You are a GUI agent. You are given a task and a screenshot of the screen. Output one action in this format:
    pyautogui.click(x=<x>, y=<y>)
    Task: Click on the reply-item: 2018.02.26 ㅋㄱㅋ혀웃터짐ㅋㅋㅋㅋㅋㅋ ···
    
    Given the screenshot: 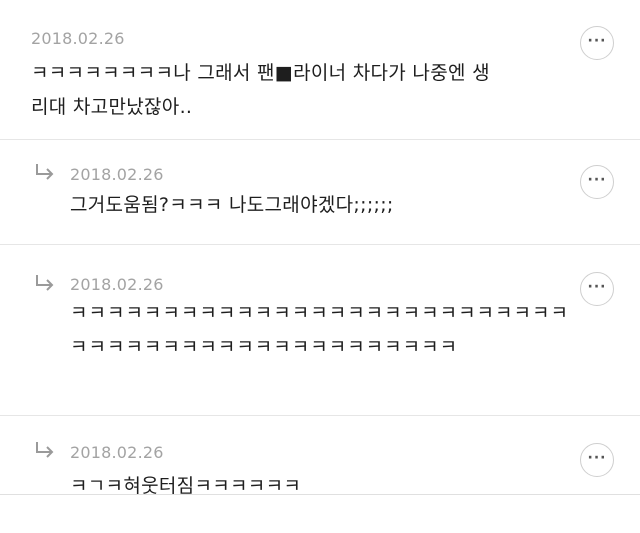 What is the action you would take?
    pyautogui.click(x=320, y=456)
    